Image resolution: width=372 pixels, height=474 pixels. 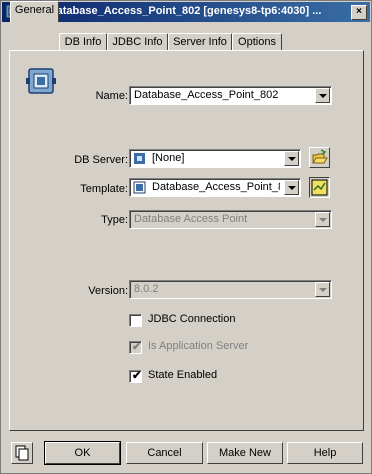 What do you see at coordinates (168, 158) in the screenshot?
I see `db-server-value: [None]` at bounding box center [168, 158].